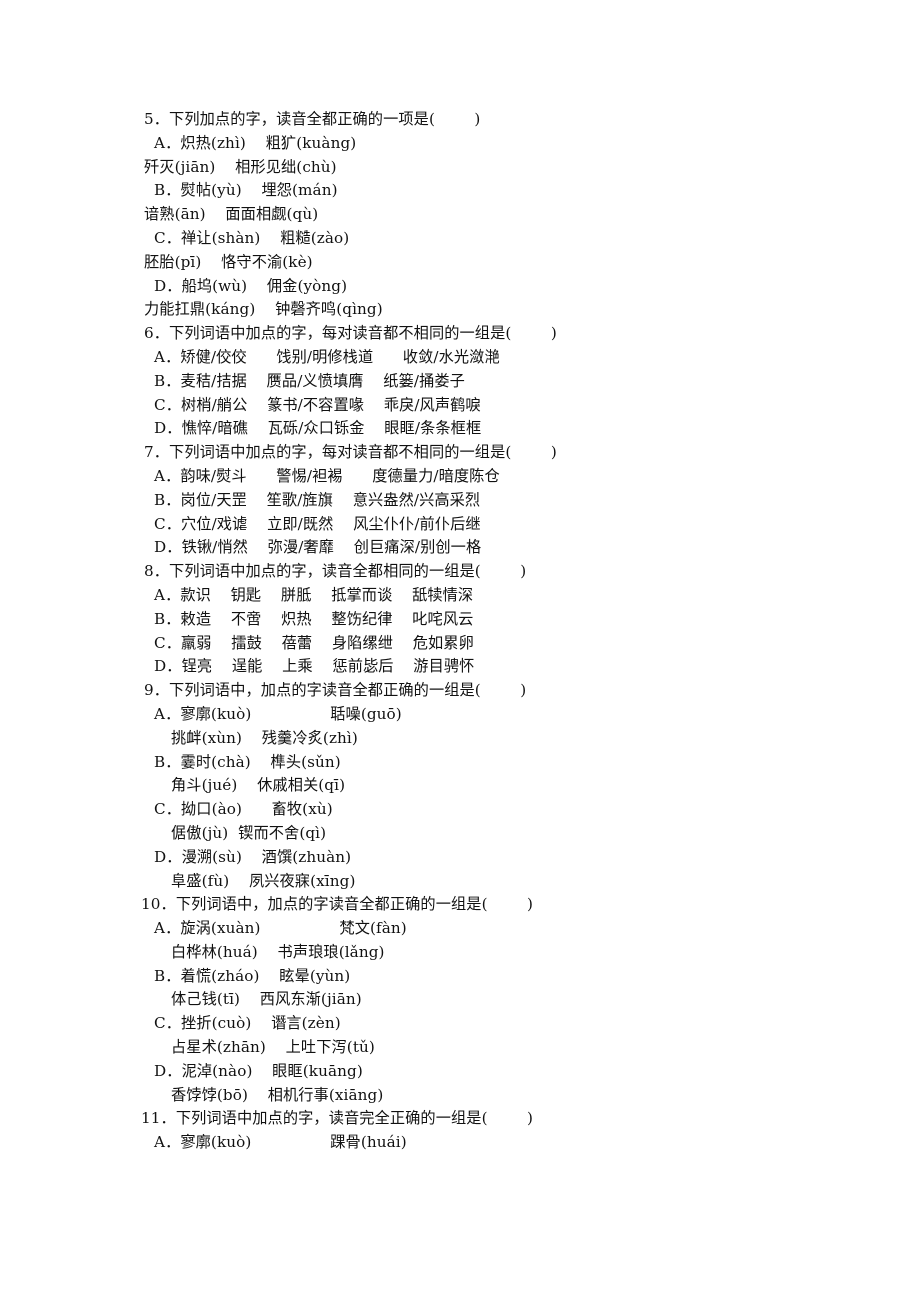  Describe the element at coordinates (480, 1072) in the screenshot. I see `answer-option: D．泥淖(nào) 眼眶(kuāng)` at that location.